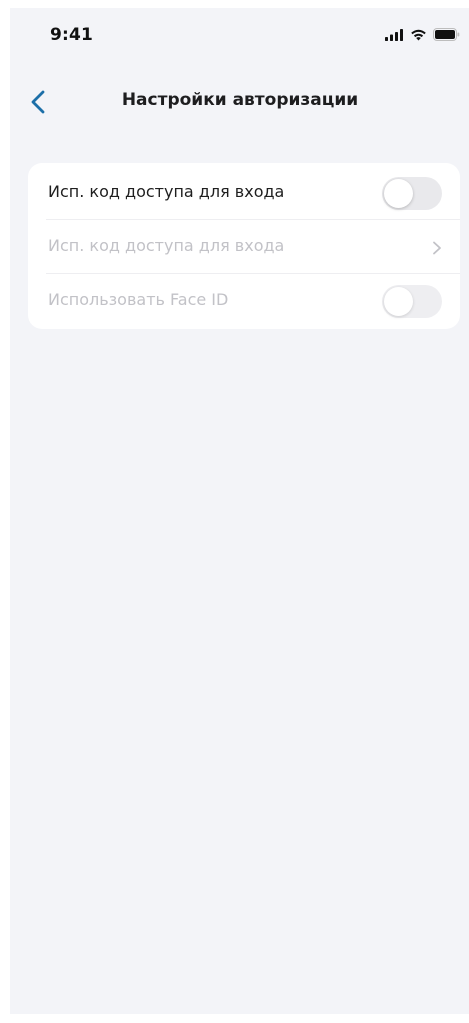 The height and width of the screenshot is (1023, 469). Describe the element at coordinates (437, 247) in the screenshot. I see `chevron-right-icon` at that location.